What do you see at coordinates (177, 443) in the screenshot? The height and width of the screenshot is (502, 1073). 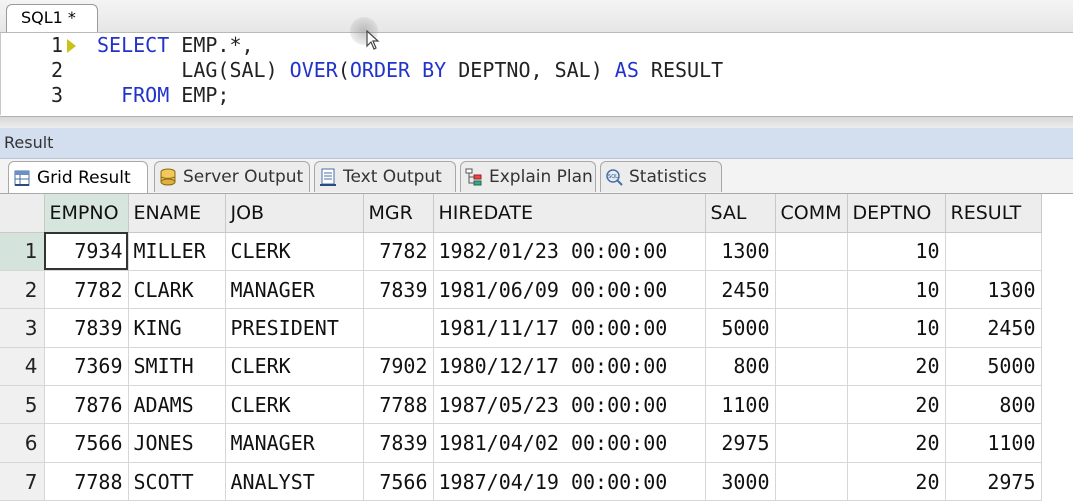 I see `cell-ename: JONES` at bounding box center [177, 443].